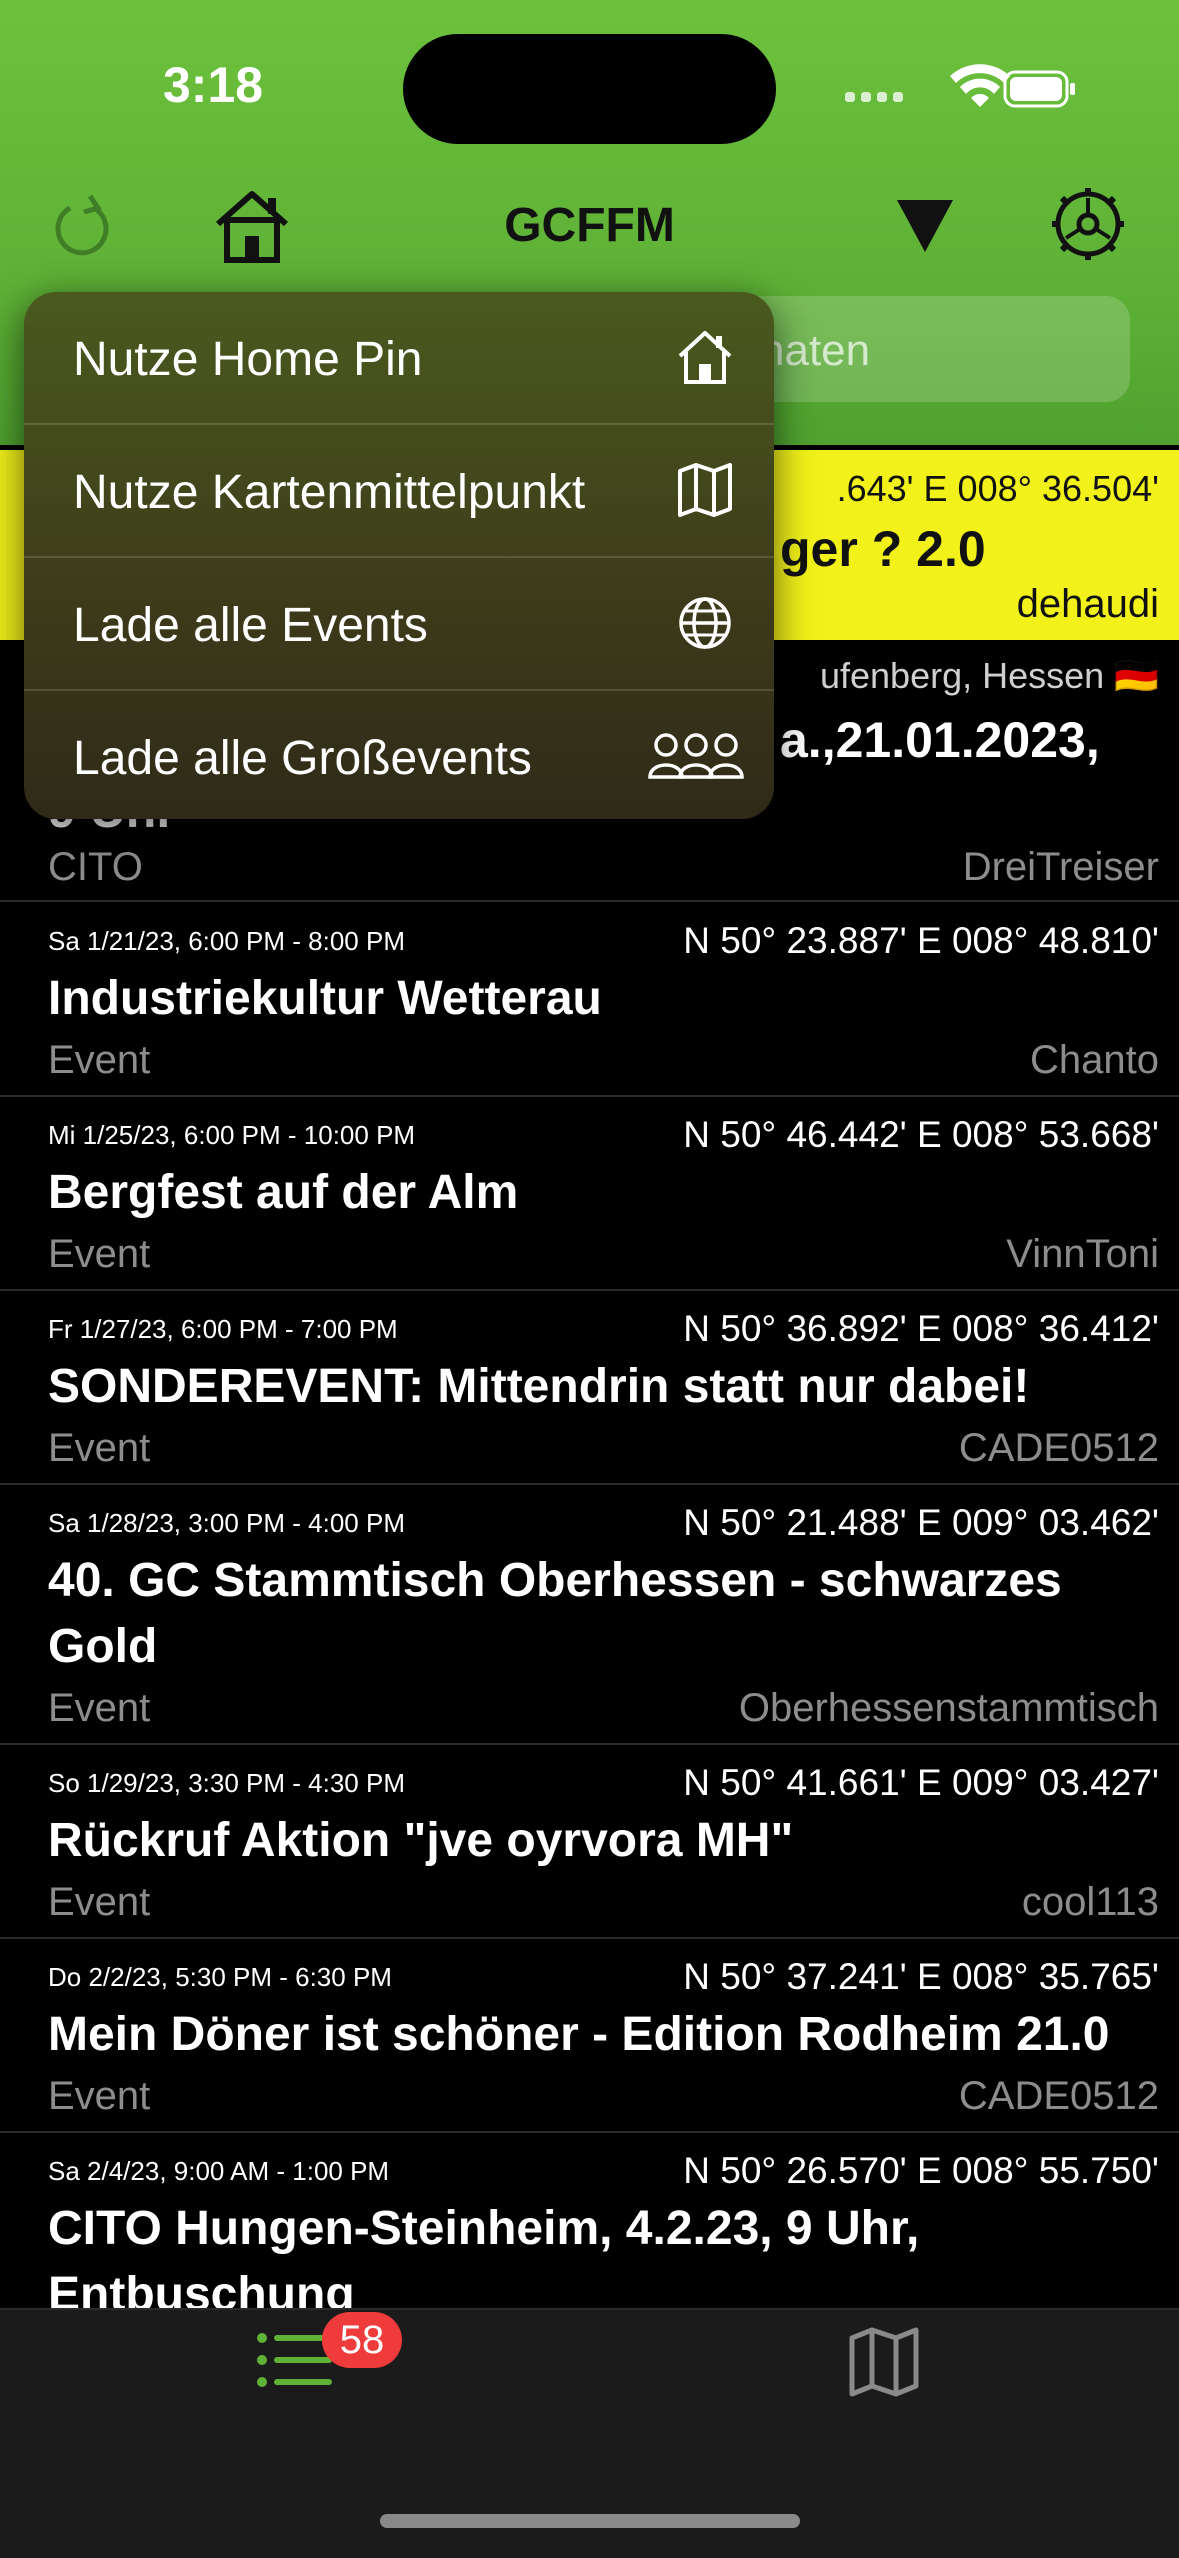 The height and width of the screenshot is (2558, 1179). I want to click on settings-icon, so click(1088, 224).